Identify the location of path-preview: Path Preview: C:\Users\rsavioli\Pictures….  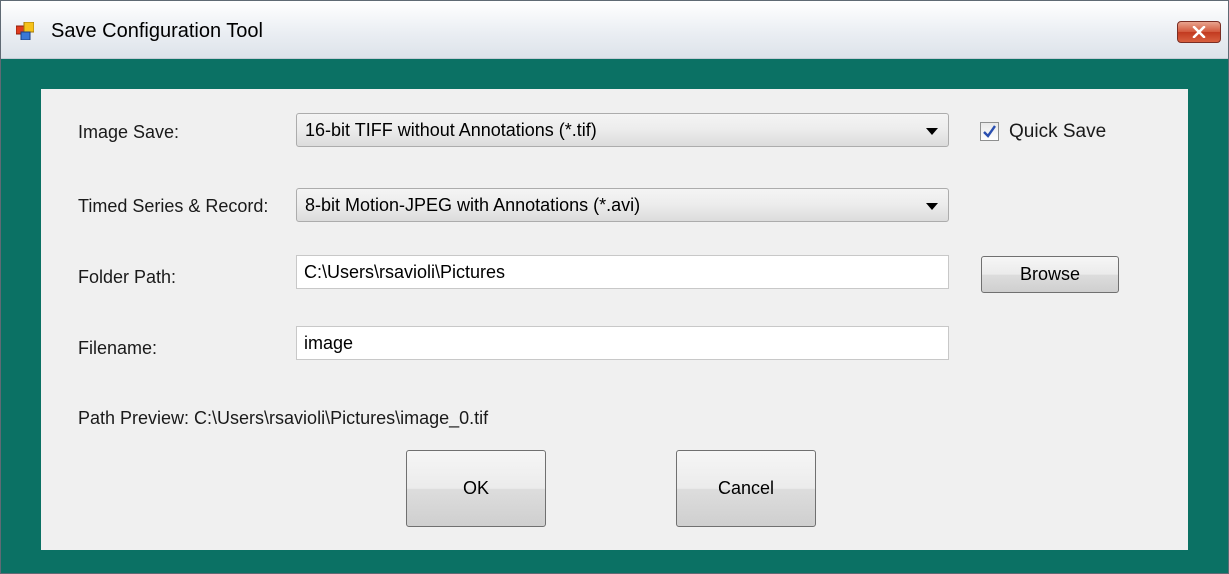
(283, 418).